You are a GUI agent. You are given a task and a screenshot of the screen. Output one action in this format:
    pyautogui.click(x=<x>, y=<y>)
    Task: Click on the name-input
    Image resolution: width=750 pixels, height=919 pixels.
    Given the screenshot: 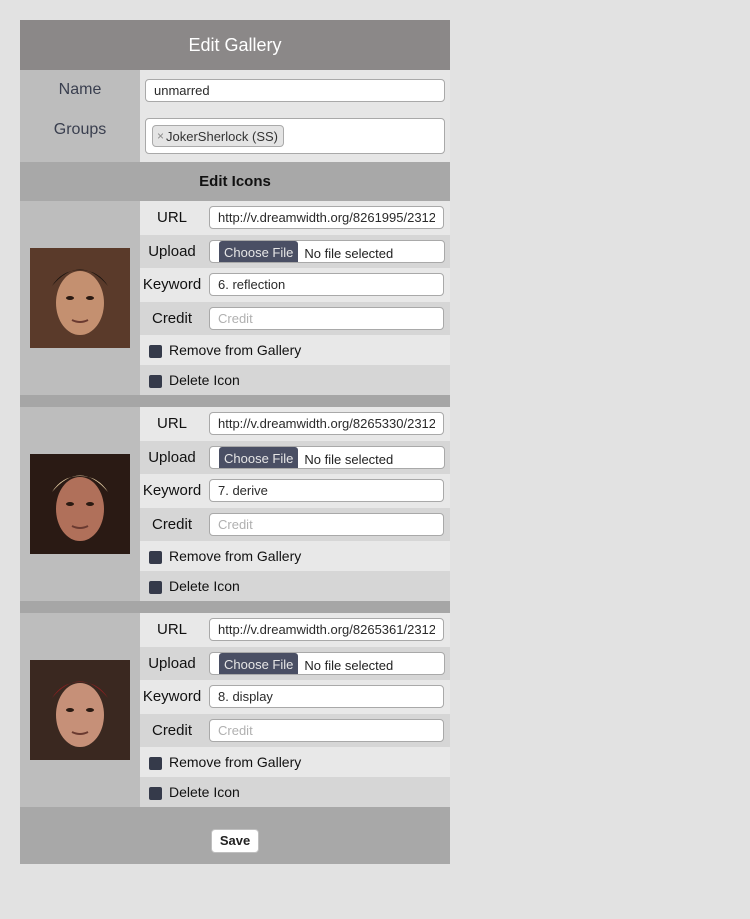 What is the action you would take?
    pyautogui.click(x=295, y=90)
    